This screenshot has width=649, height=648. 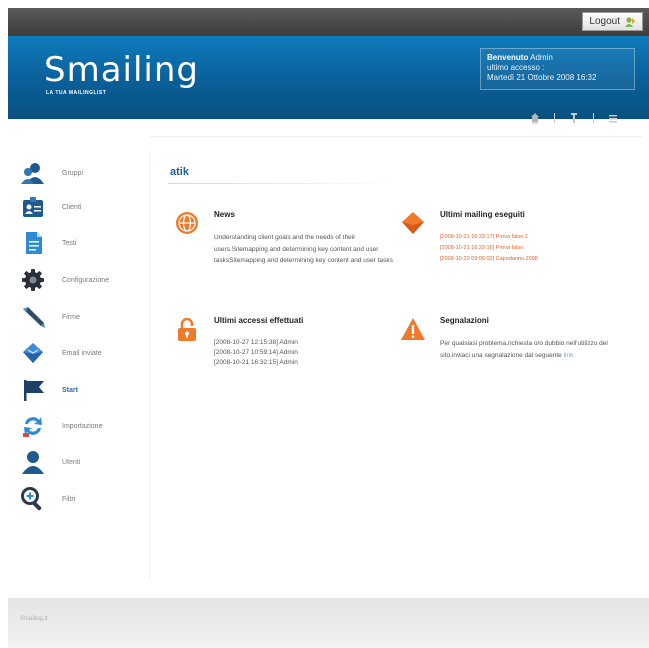 I want to click on logout-button: Logout, so click(x=612, y=21).